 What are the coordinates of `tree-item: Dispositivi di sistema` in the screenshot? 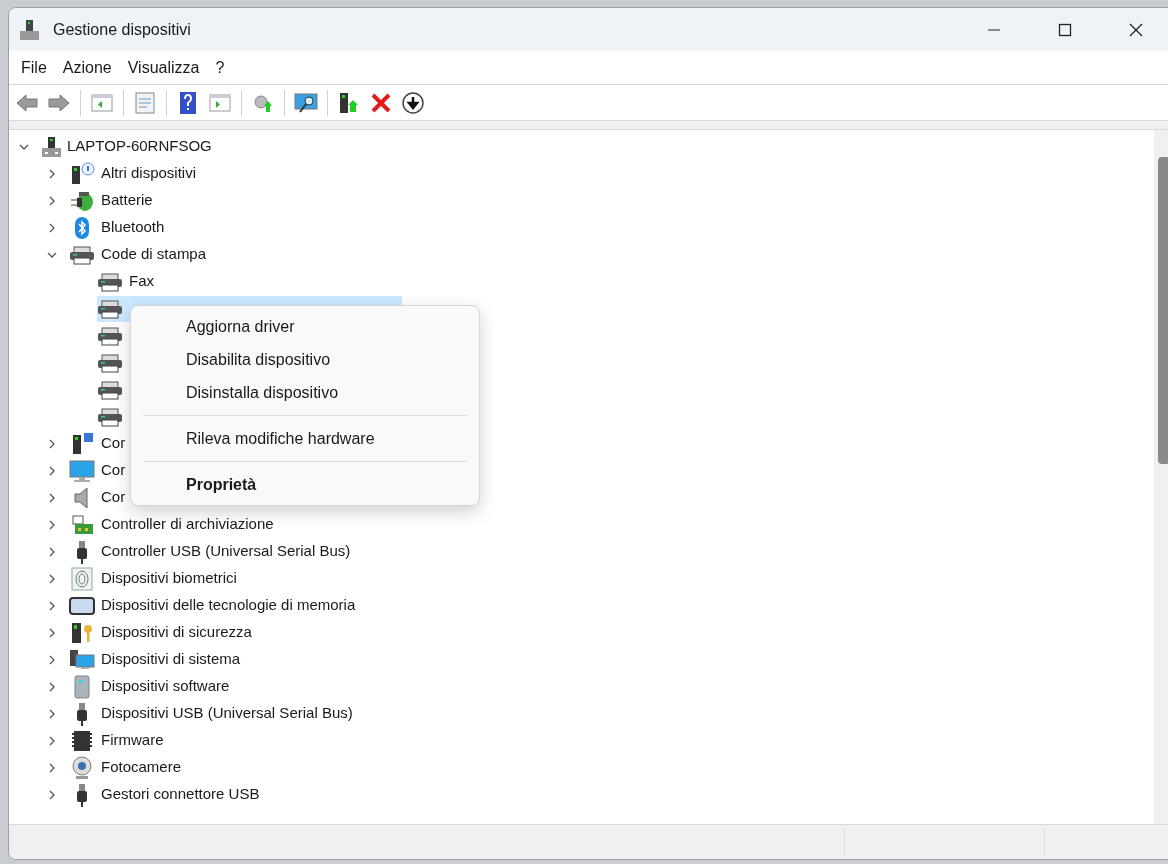 It's located at (157, 659).